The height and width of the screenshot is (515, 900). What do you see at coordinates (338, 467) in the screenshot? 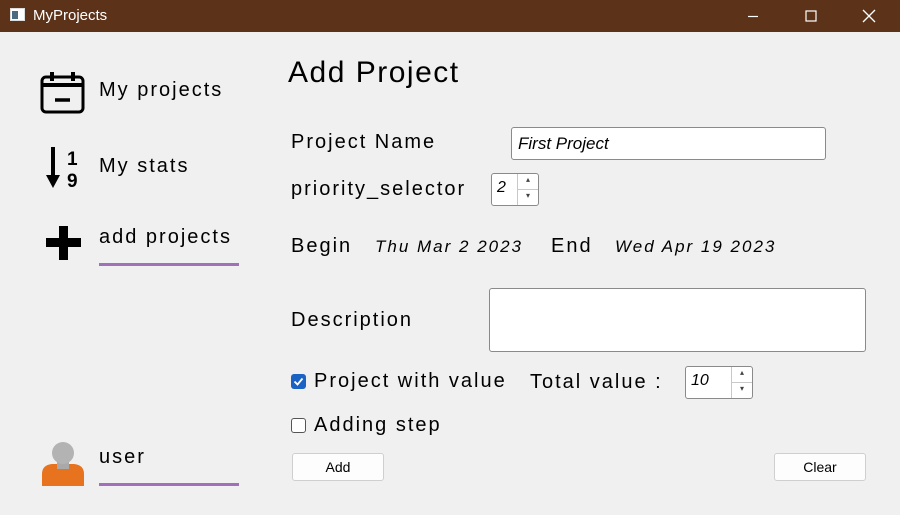
I see `add-button: Add` at bounding box center [338, 467].